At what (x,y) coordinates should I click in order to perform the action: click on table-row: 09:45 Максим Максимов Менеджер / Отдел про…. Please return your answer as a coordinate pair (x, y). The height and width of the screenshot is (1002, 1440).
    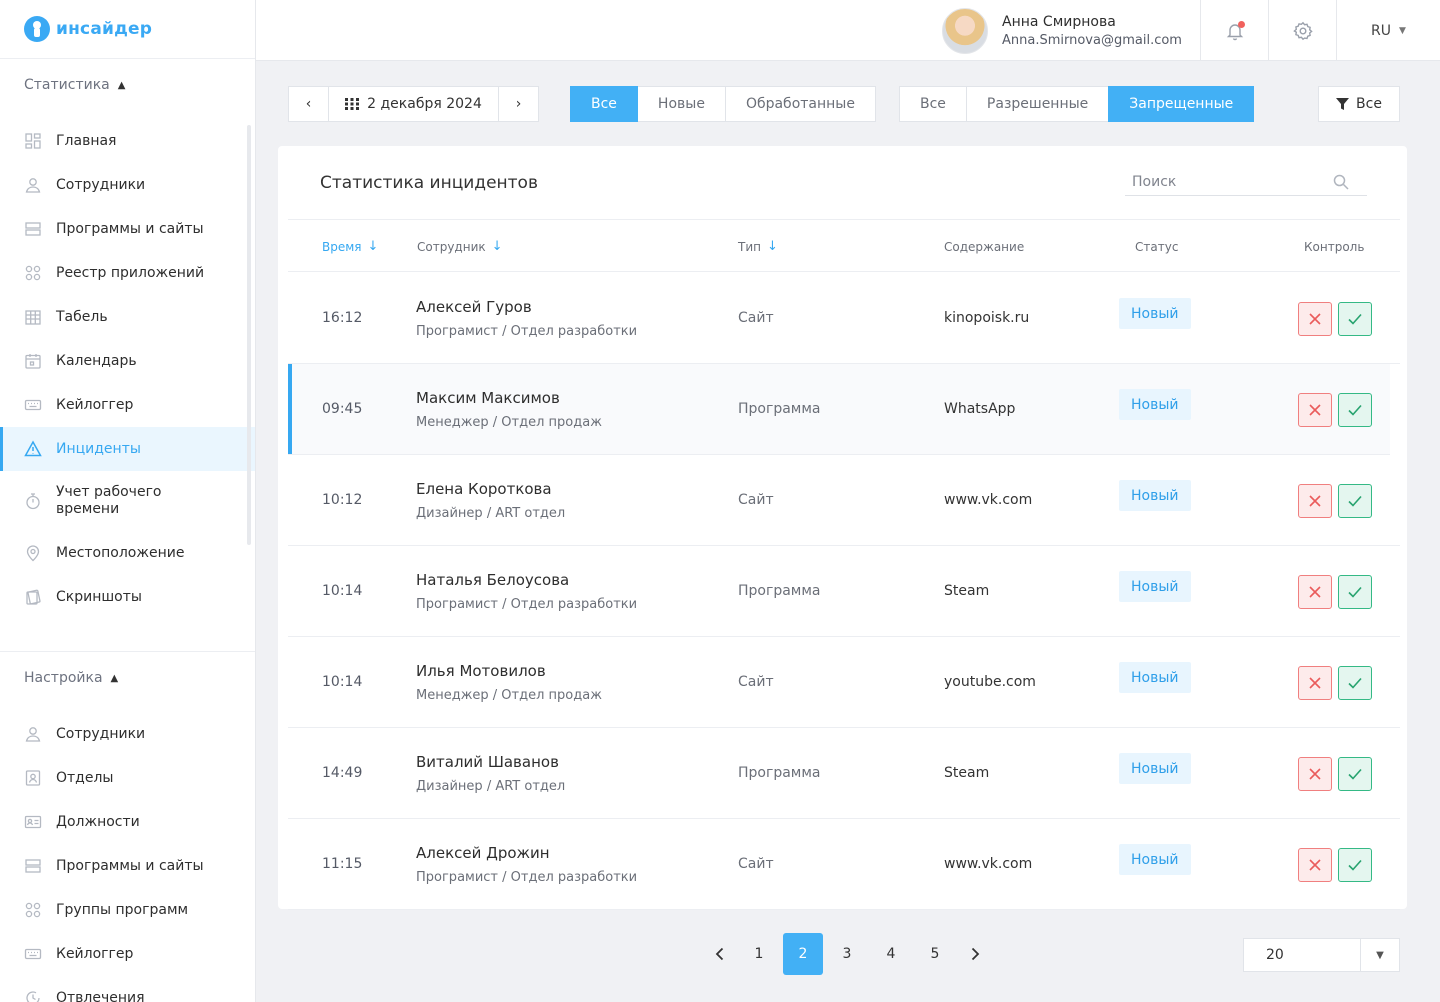
    Looking at the image, I should click on (839, 409).